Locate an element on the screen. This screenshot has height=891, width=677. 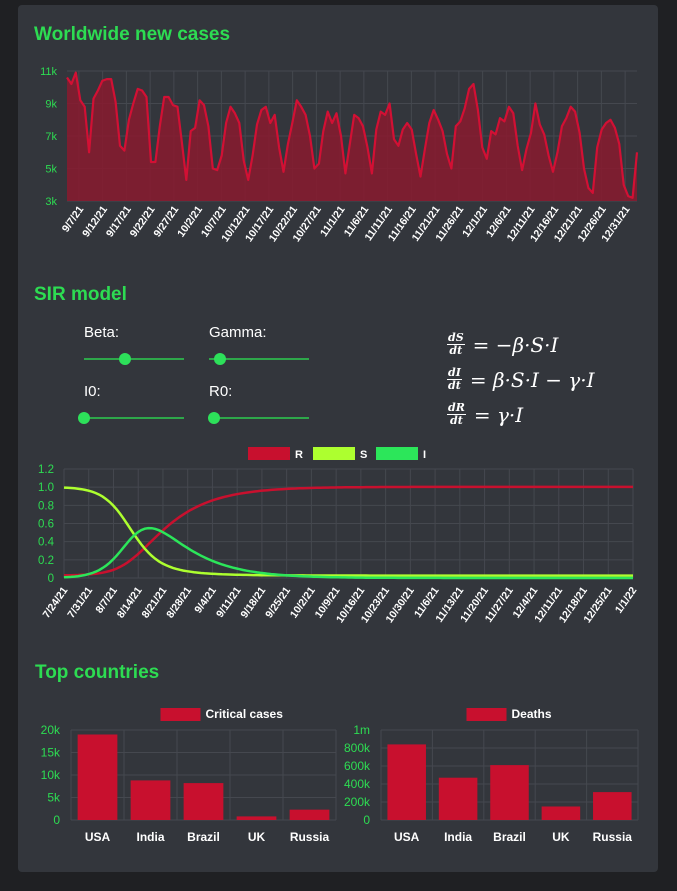
deaths-x-tick-label: Brazil is located at coordinates (509, 837).